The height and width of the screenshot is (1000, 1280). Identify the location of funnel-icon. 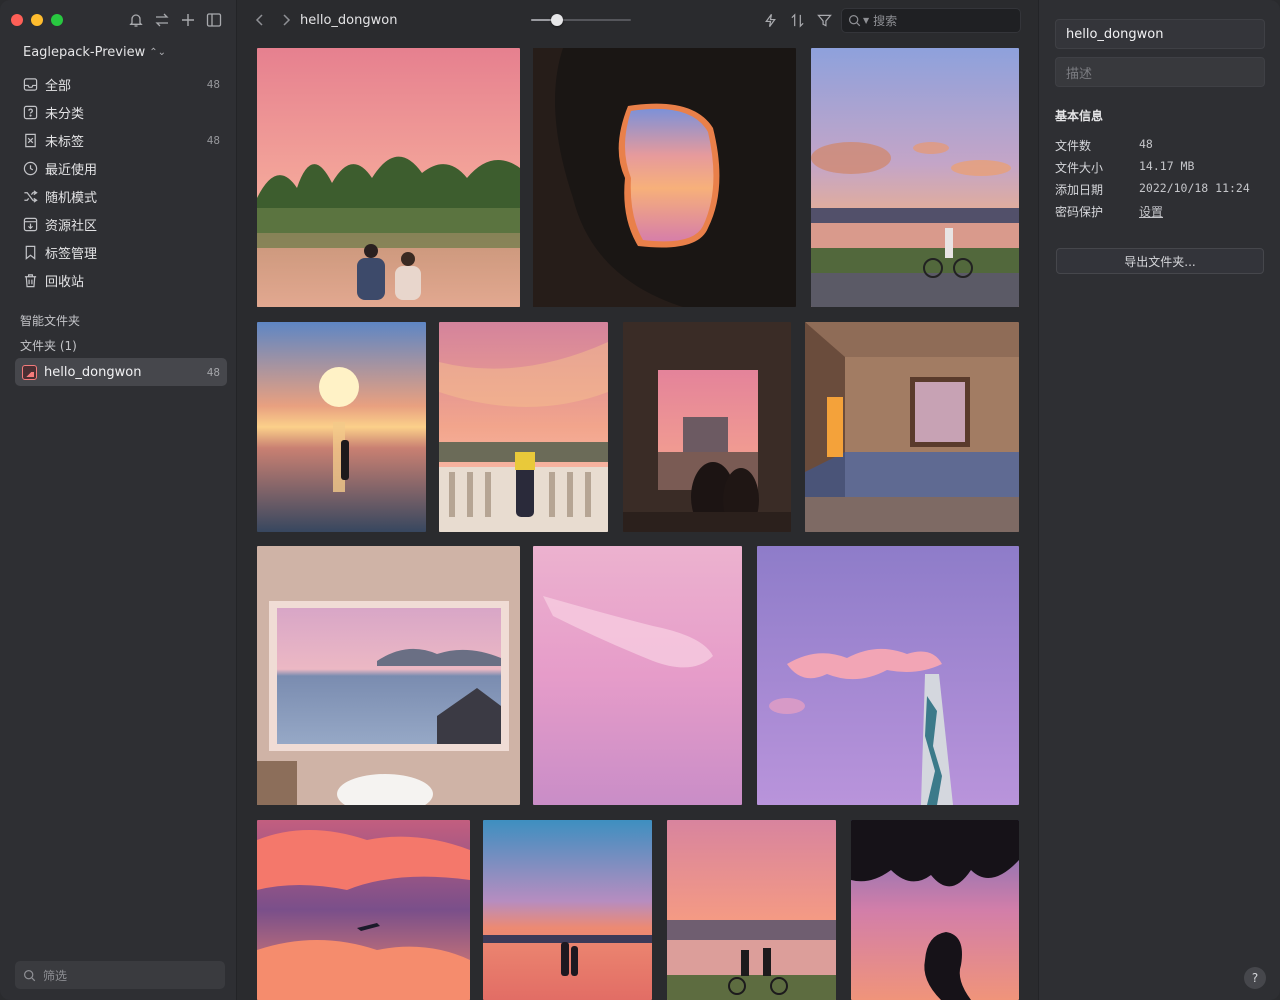
(824, 20).